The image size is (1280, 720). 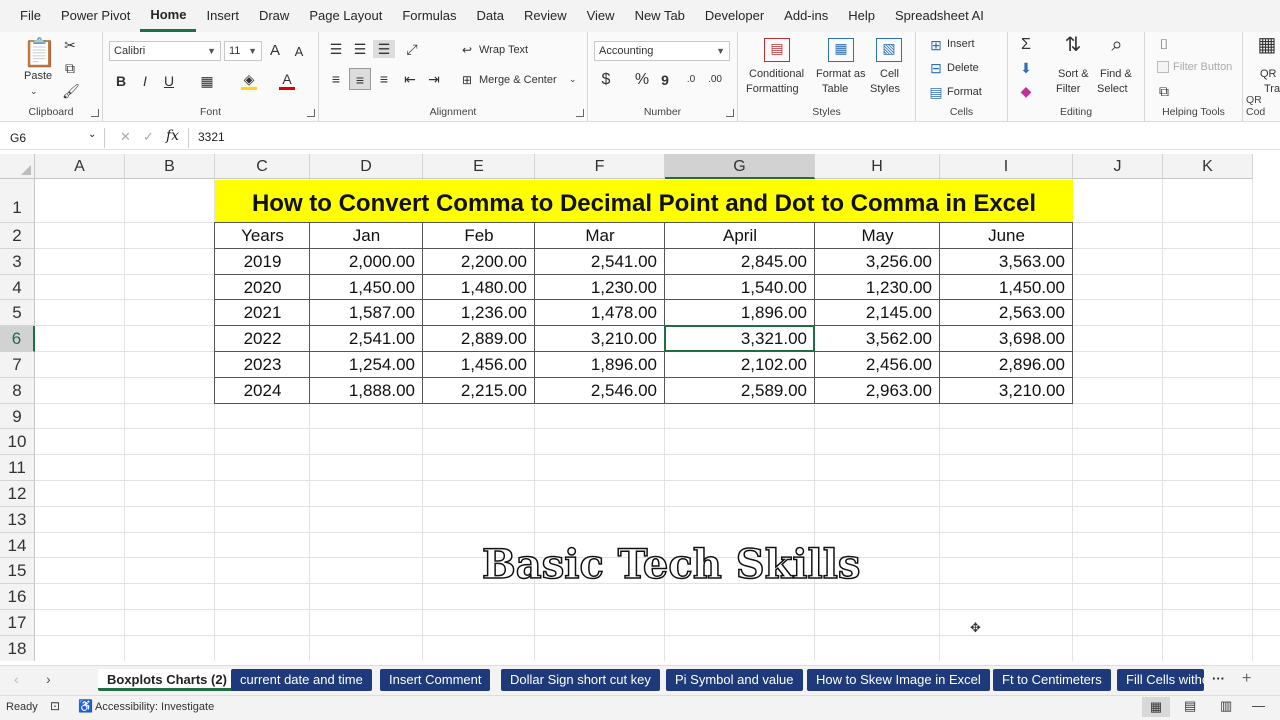 What do you see at coordinates (17, 416) in the screenshot?
I see `row-header-9: 9` at bounding box center [17, 416].